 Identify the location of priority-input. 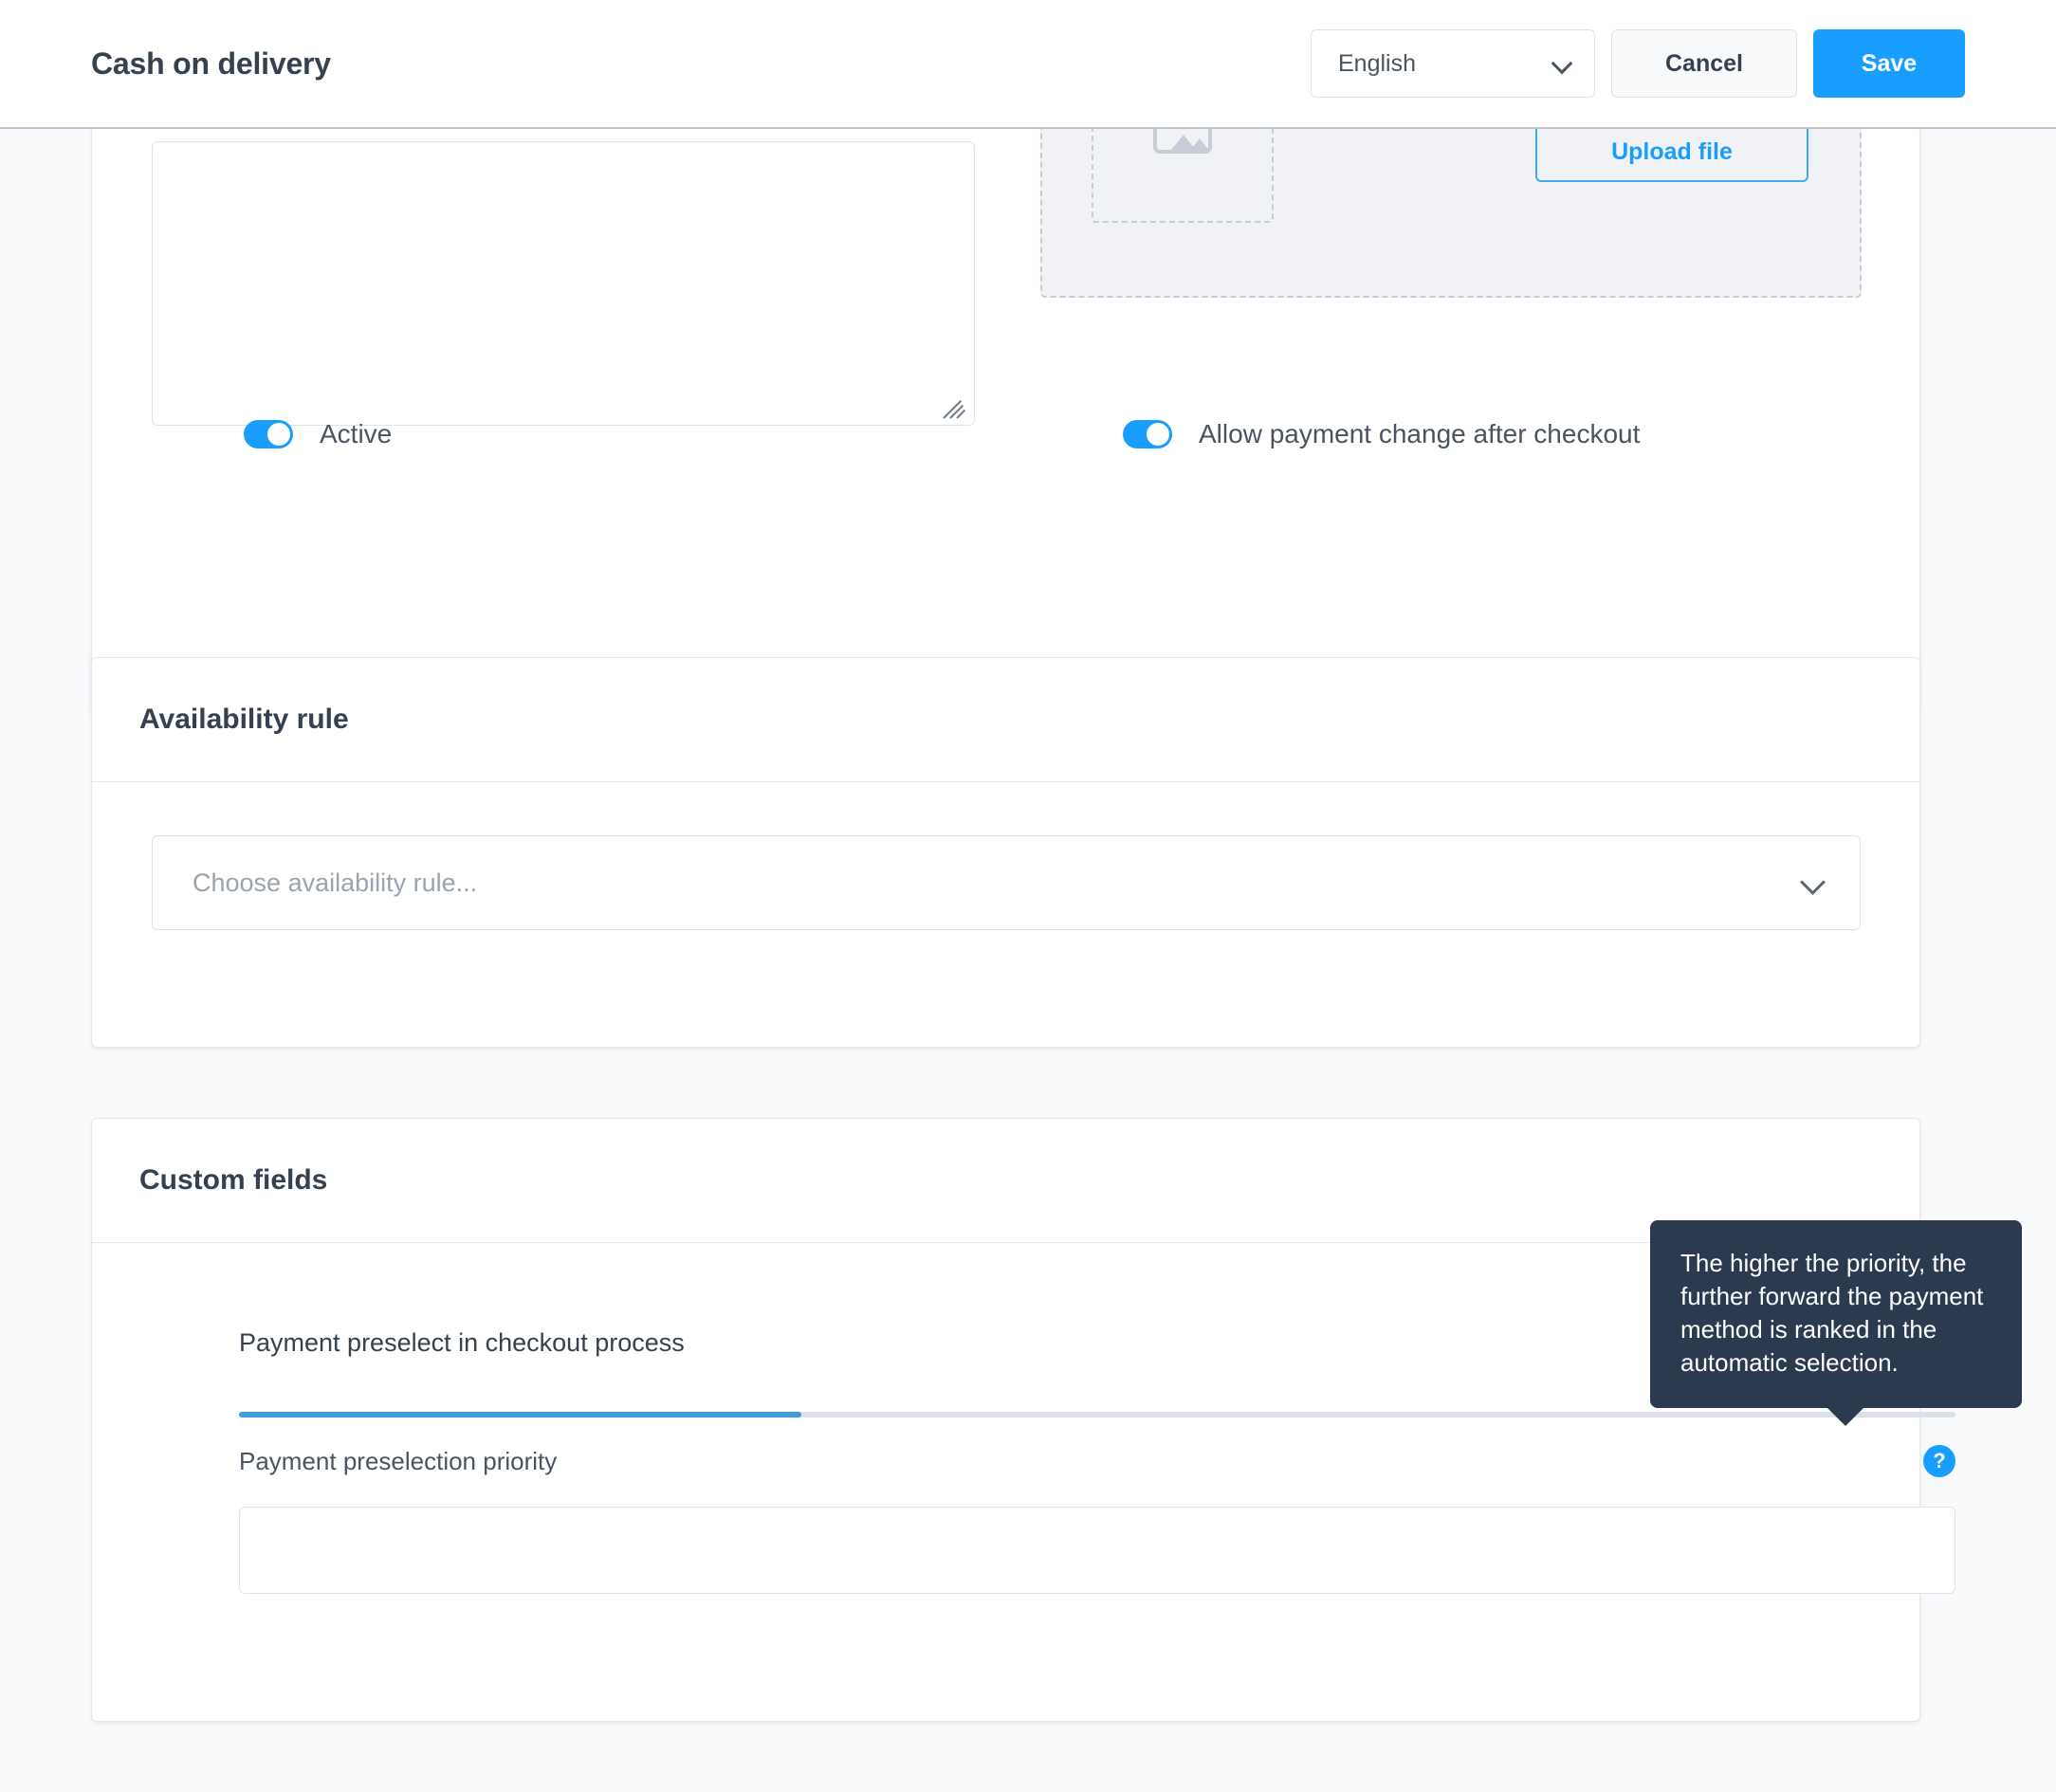
(1097, 1550).